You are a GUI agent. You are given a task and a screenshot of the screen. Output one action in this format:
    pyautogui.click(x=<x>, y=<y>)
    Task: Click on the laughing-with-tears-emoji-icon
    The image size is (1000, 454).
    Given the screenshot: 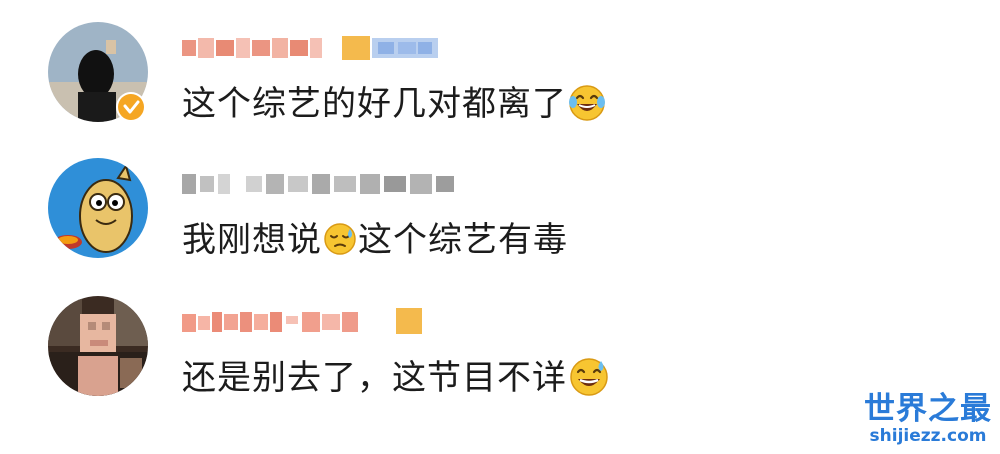 What is the action you would take?
    pyautogui.click(x=587, y=103)
    